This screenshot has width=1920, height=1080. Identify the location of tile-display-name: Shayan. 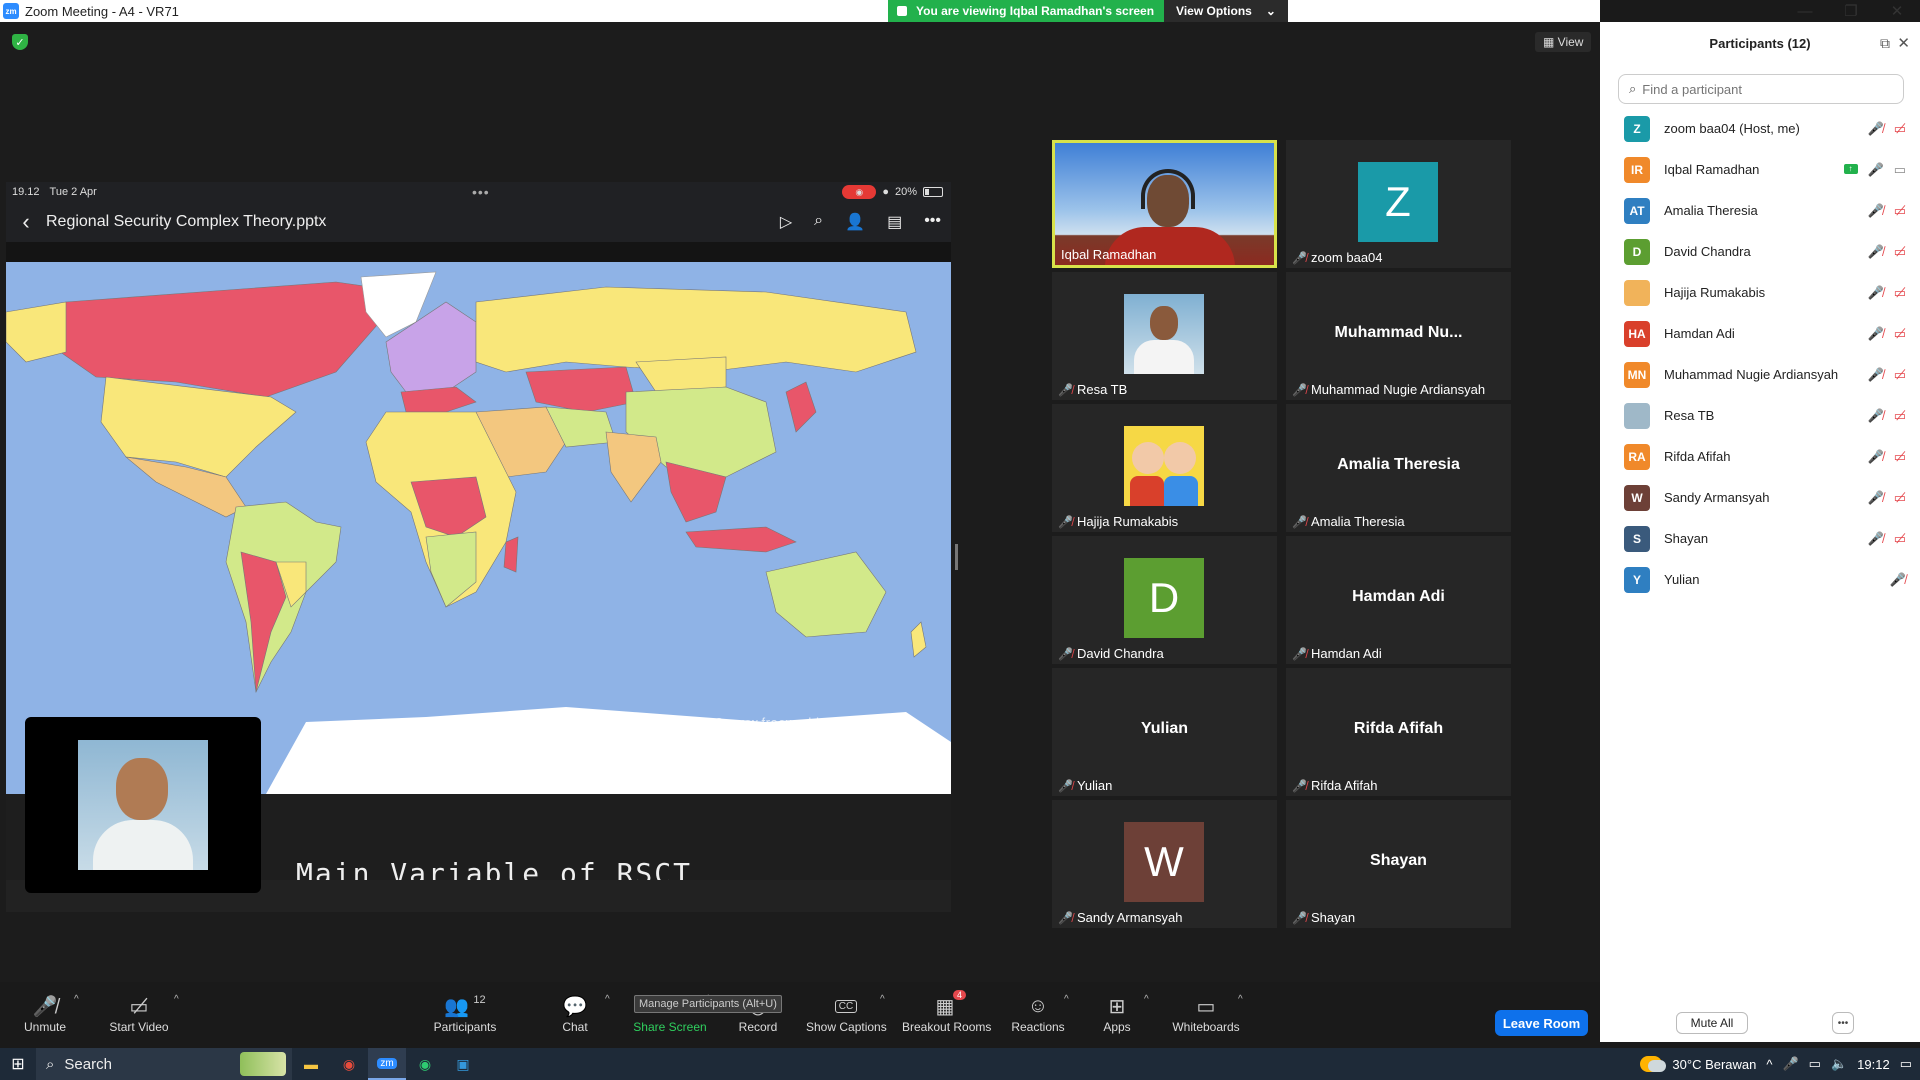
(1398, 860).